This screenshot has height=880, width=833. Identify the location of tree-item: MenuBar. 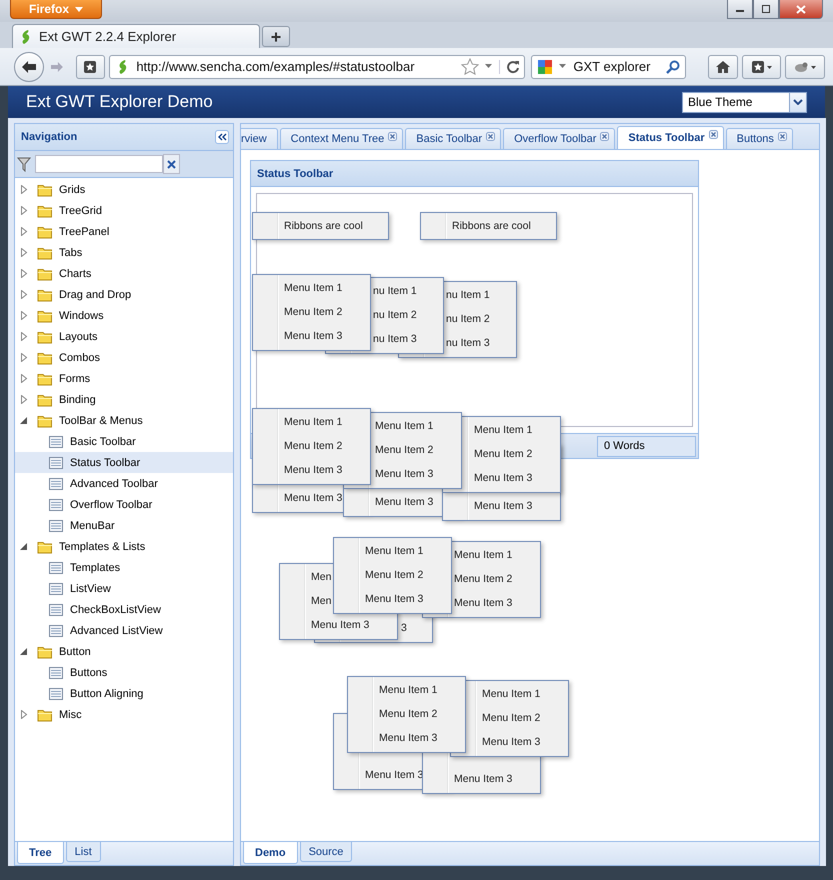
(124, 525).